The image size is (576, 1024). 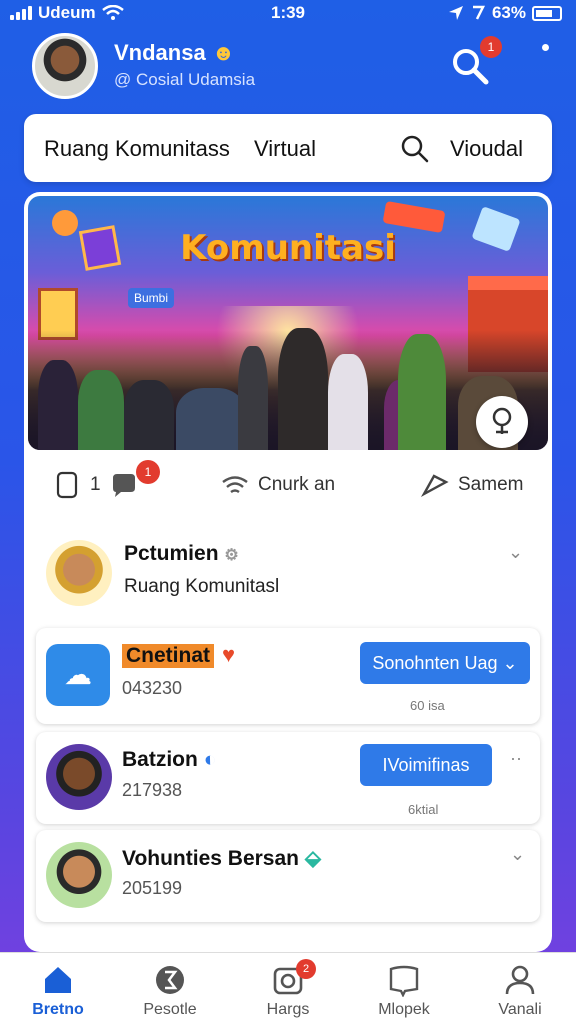 What do you see at coordinates (78, 675) in the screenshot?
I see `chat-app-icon: ☁` at bounding box center [78, 675].